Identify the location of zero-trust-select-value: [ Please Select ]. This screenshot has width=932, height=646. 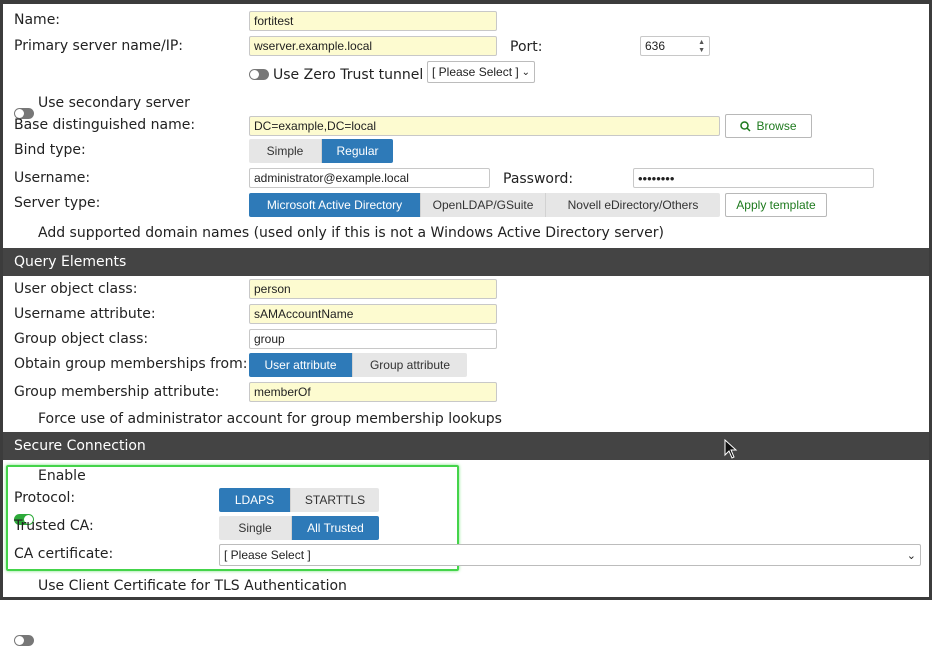
(475, 72).